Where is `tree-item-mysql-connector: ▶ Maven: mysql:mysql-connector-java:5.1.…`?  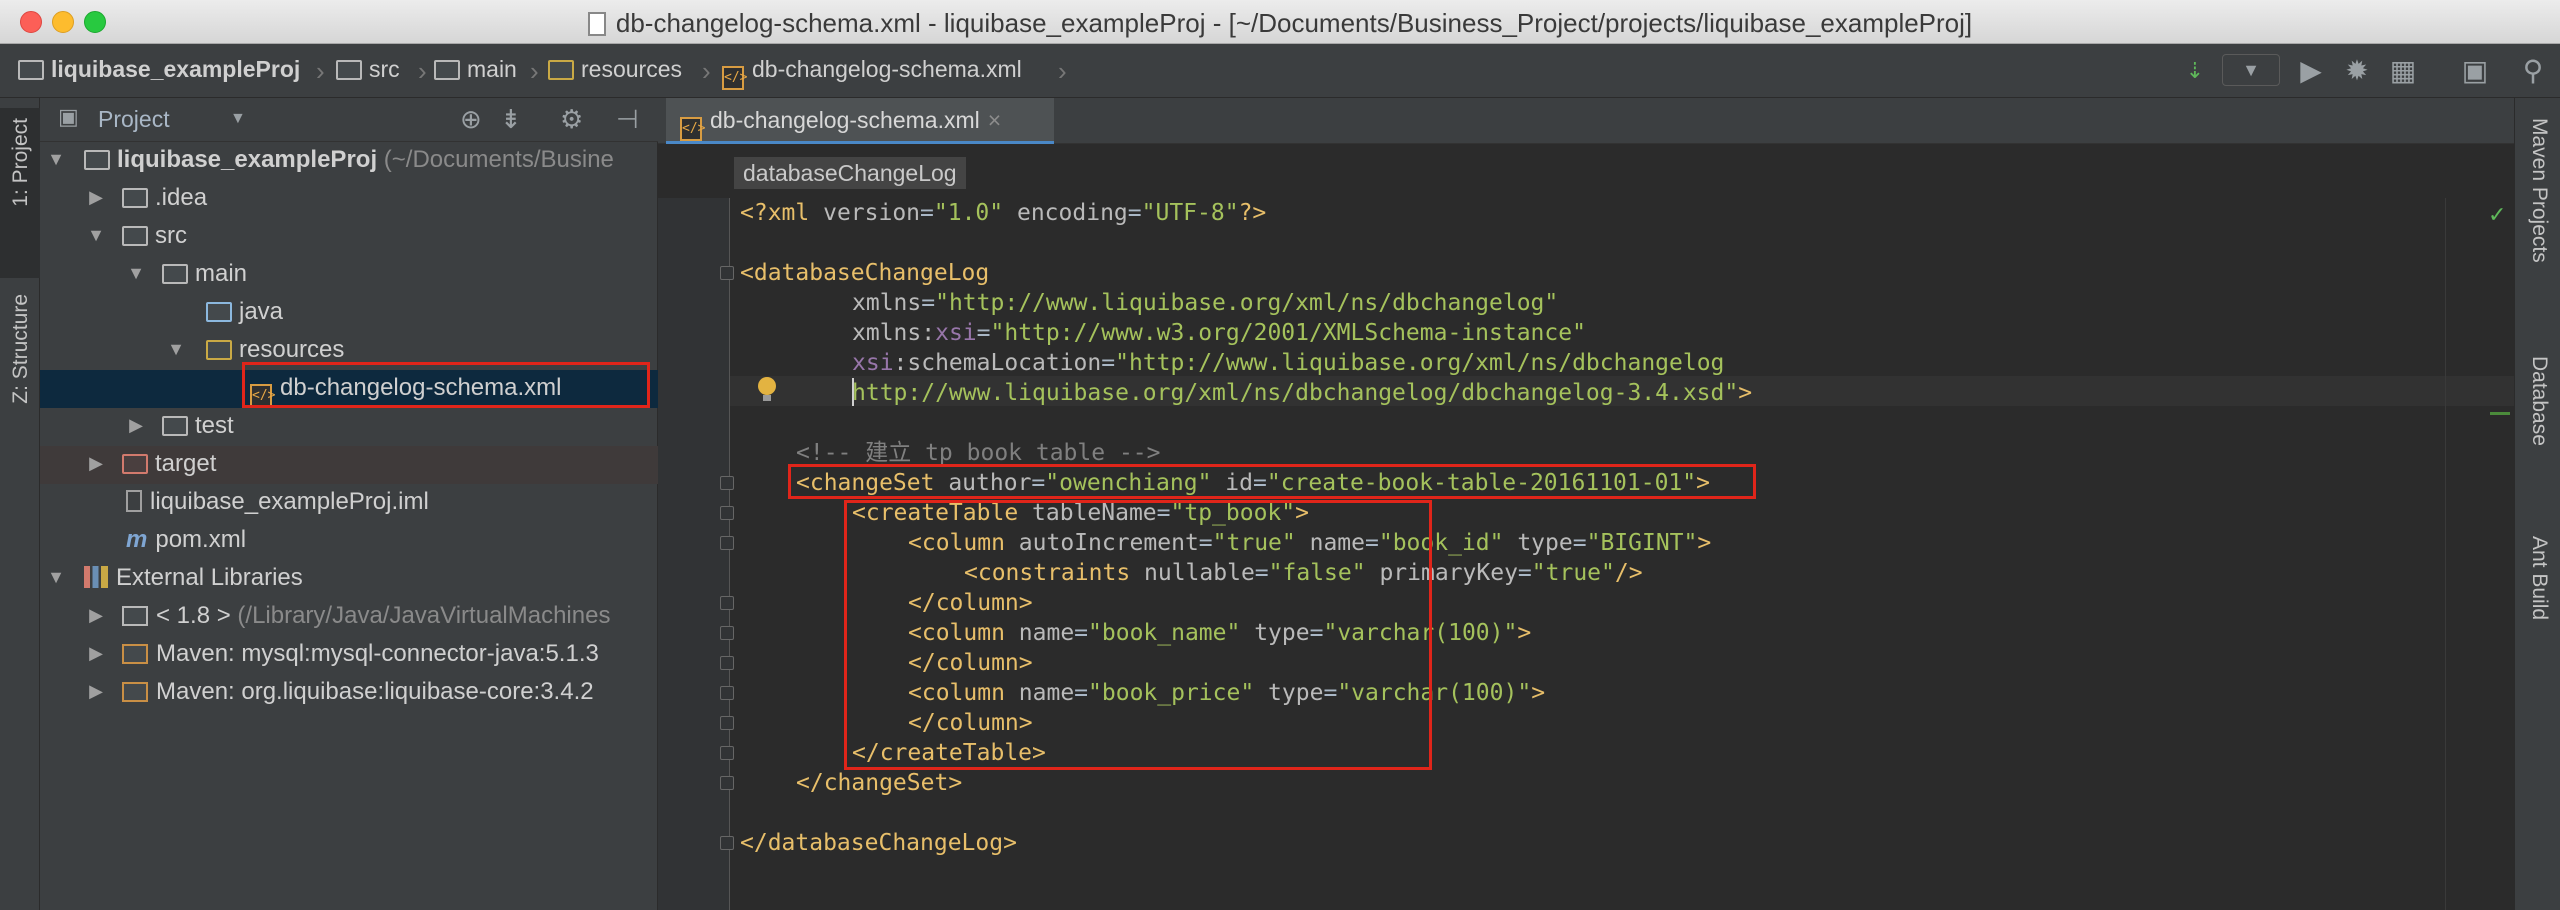
tree-item-mysql-connector: ▶ Maven: mysql:mysql-connector-java:5.1.… is located at coordinates (349, 655).